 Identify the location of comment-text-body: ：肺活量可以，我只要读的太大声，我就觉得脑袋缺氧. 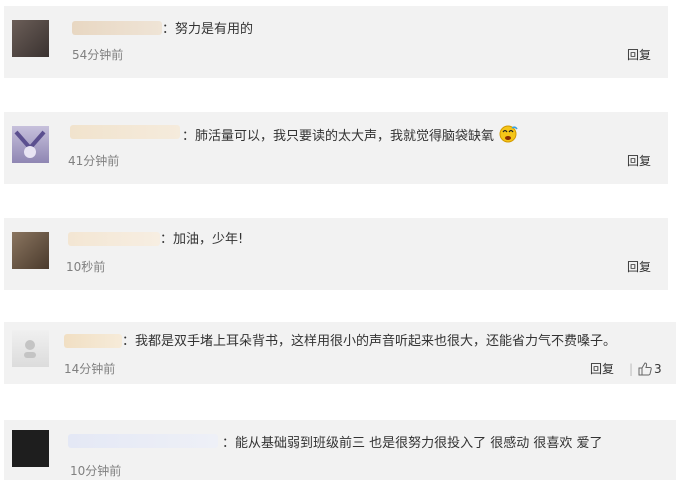
(338, 136).